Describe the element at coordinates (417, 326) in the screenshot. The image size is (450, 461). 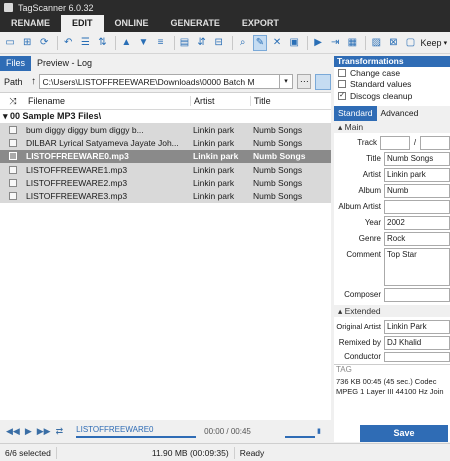
I see `original-artist-field: Linkin Park` at that location.